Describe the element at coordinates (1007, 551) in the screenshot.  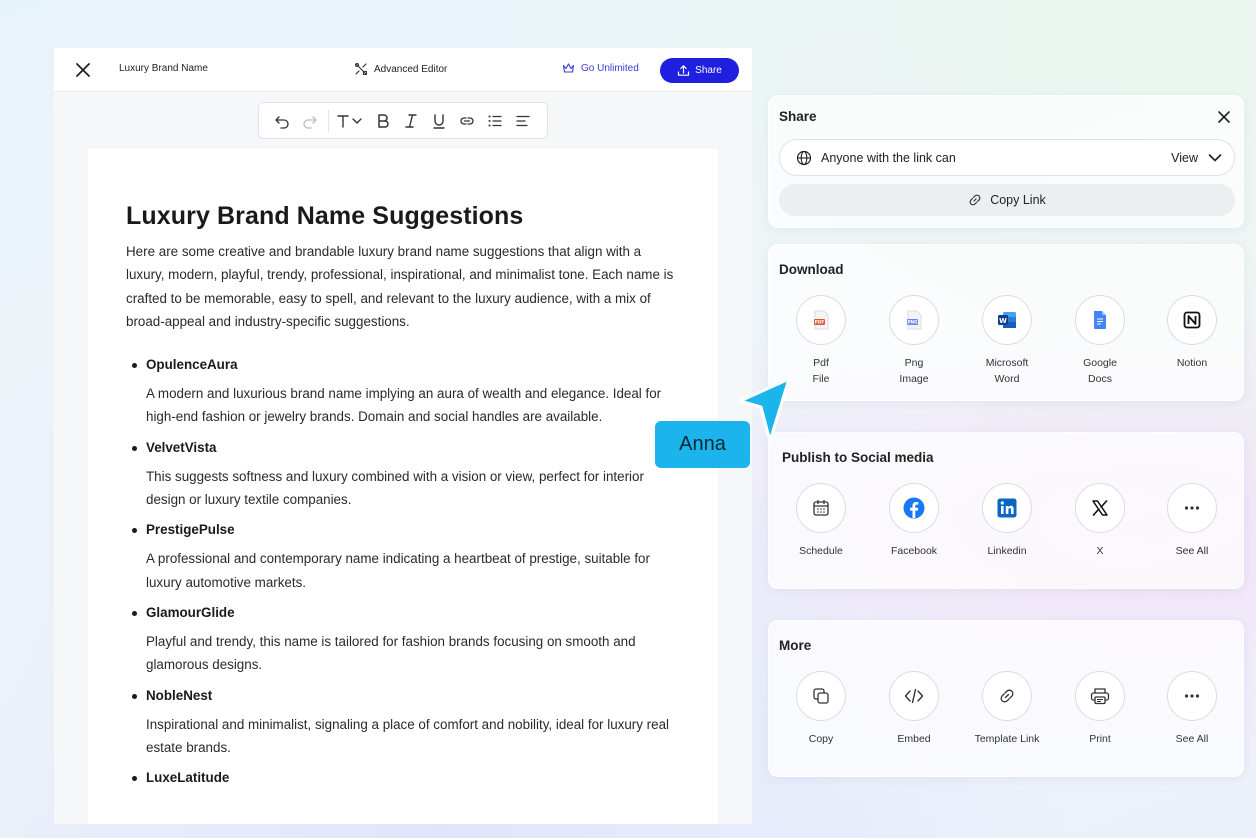
I see `option-label: Linkedin` at that location.